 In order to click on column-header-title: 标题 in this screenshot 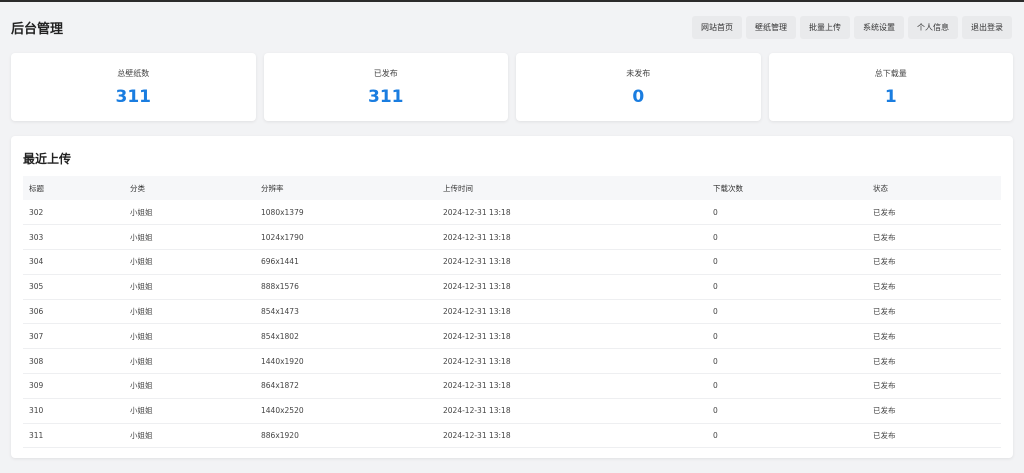, I will do `click(36, 188)`.